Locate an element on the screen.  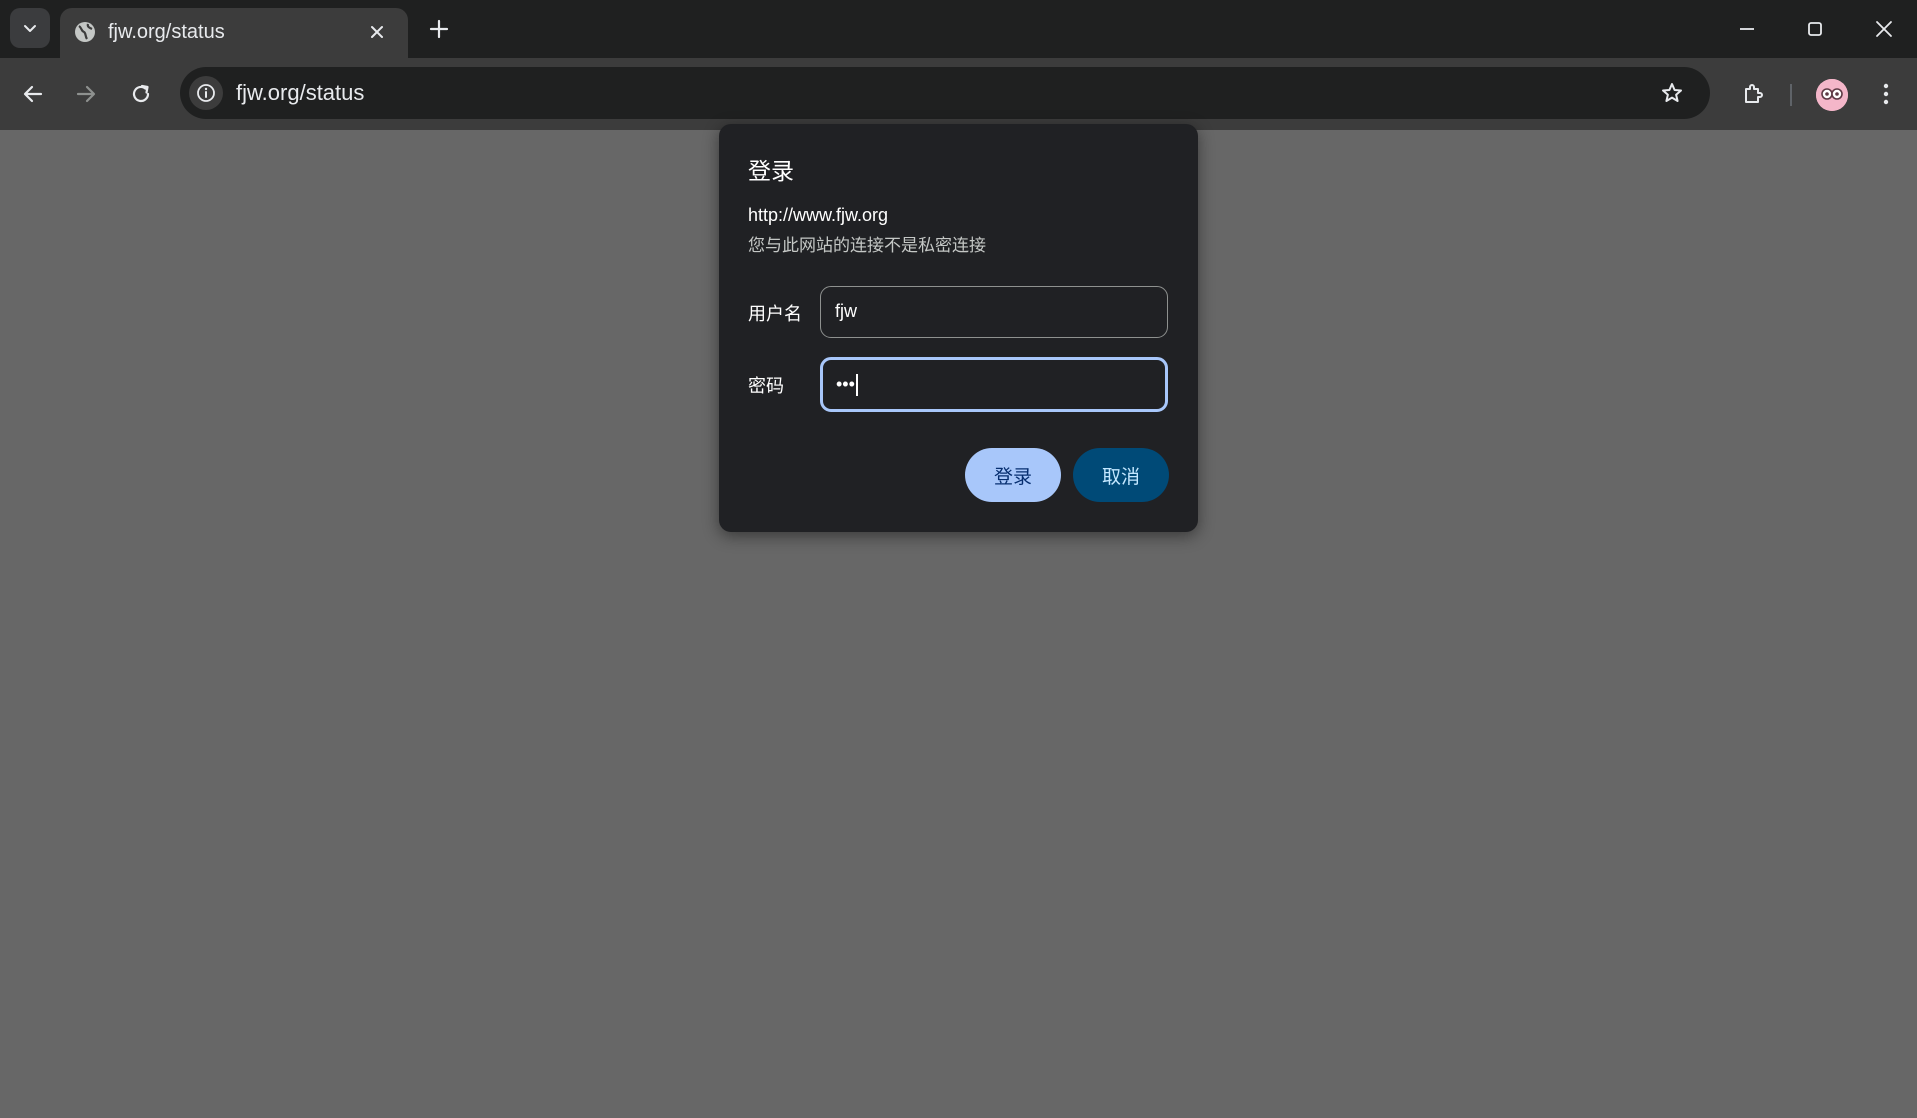
password-label: 密码 is located at coordinates (766, 386).